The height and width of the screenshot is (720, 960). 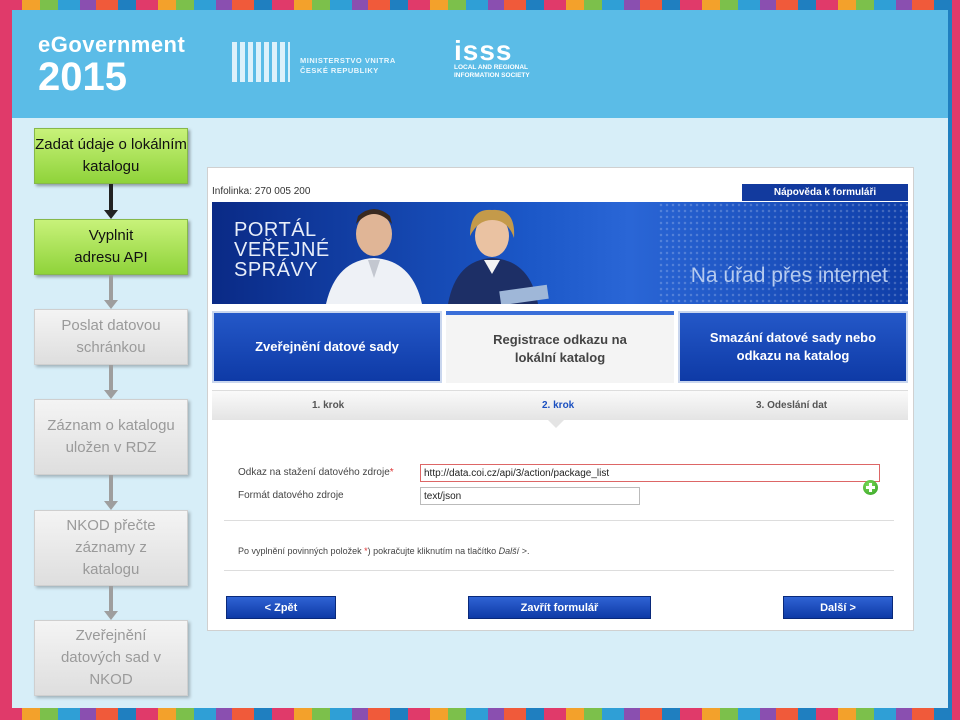 I want to click on egovernment-logo: eGovernment 2015, so click(x=111, y=65).